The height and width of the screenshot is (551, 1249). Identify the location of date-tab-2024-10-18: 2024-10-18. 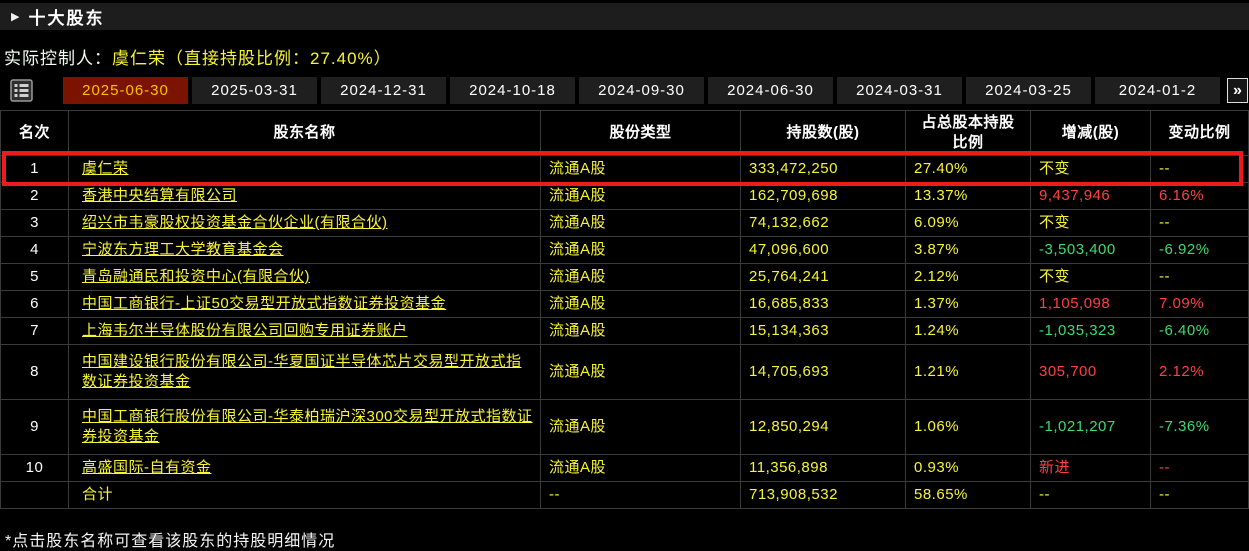
(512, 90).